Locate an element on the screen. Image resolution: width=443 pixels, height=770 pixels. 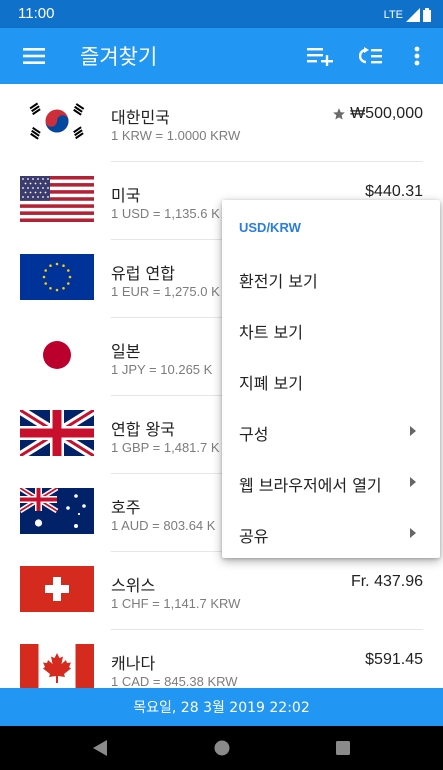
currency-name: 유럽 연합 is located at coordinates (143, 273).